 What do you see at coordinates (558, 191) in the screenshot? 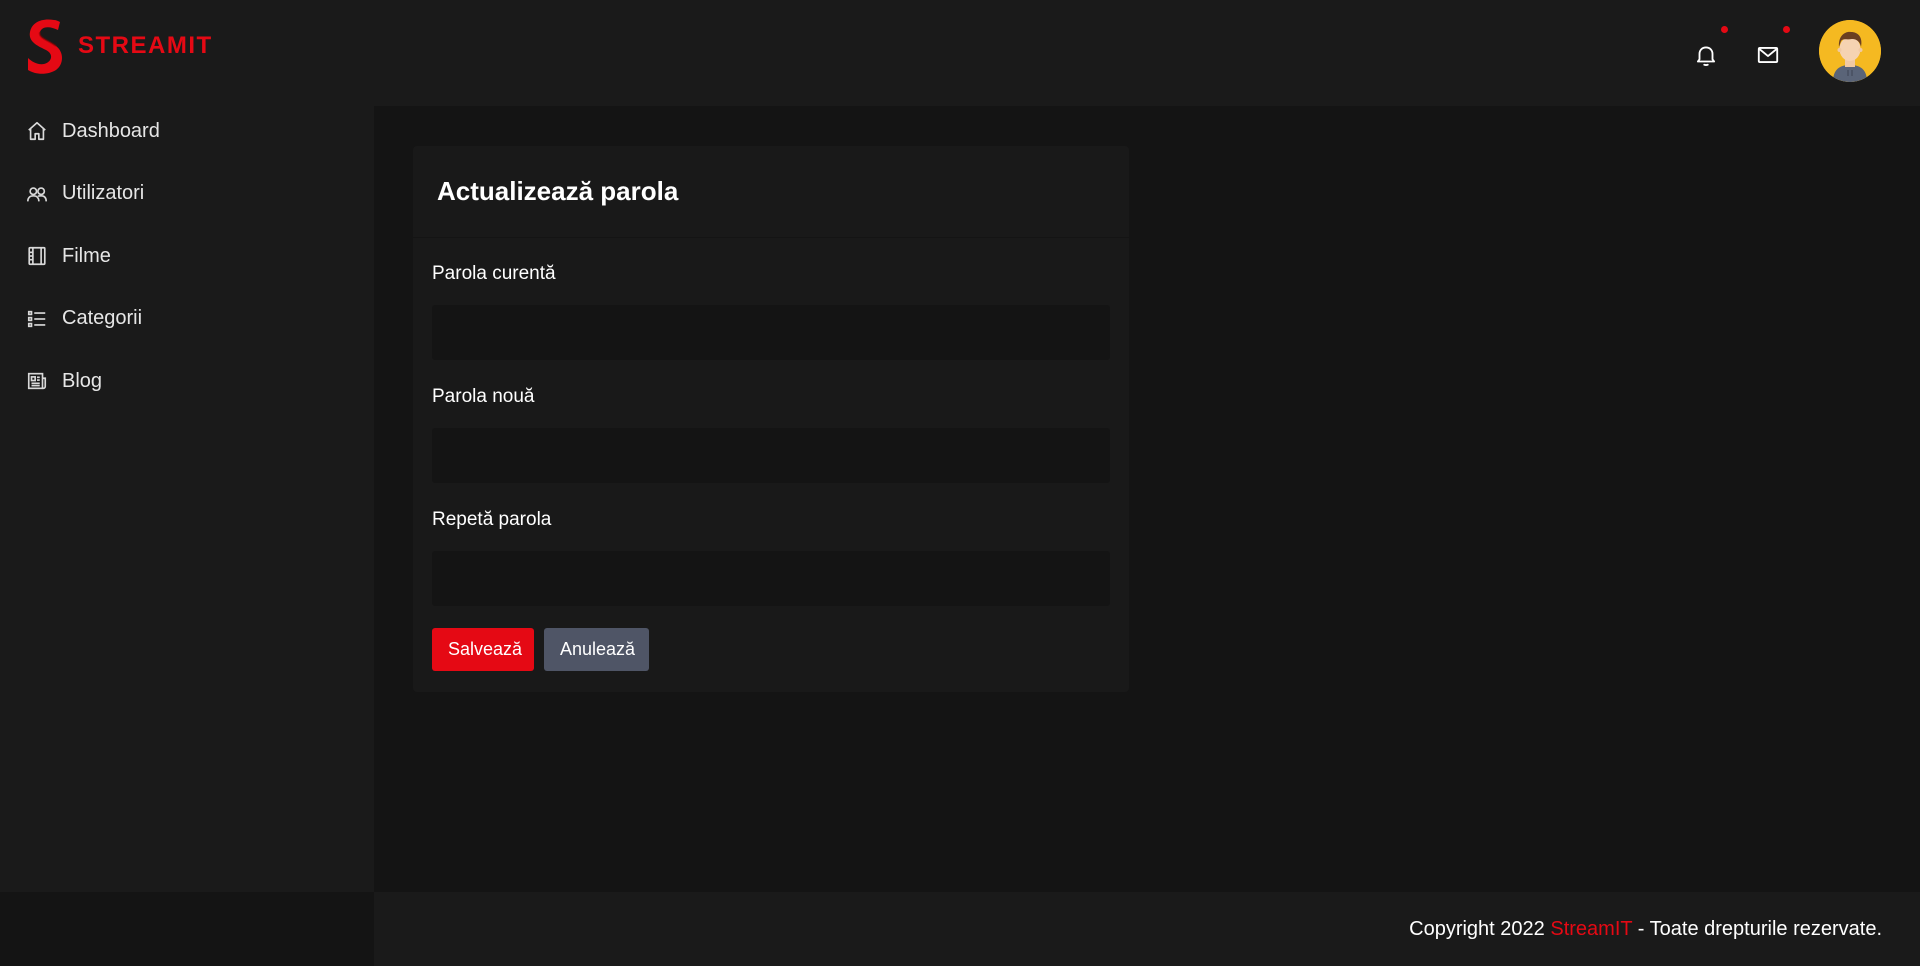
I see `page-title: Actualizează parola` at bounding box center [558, 191].